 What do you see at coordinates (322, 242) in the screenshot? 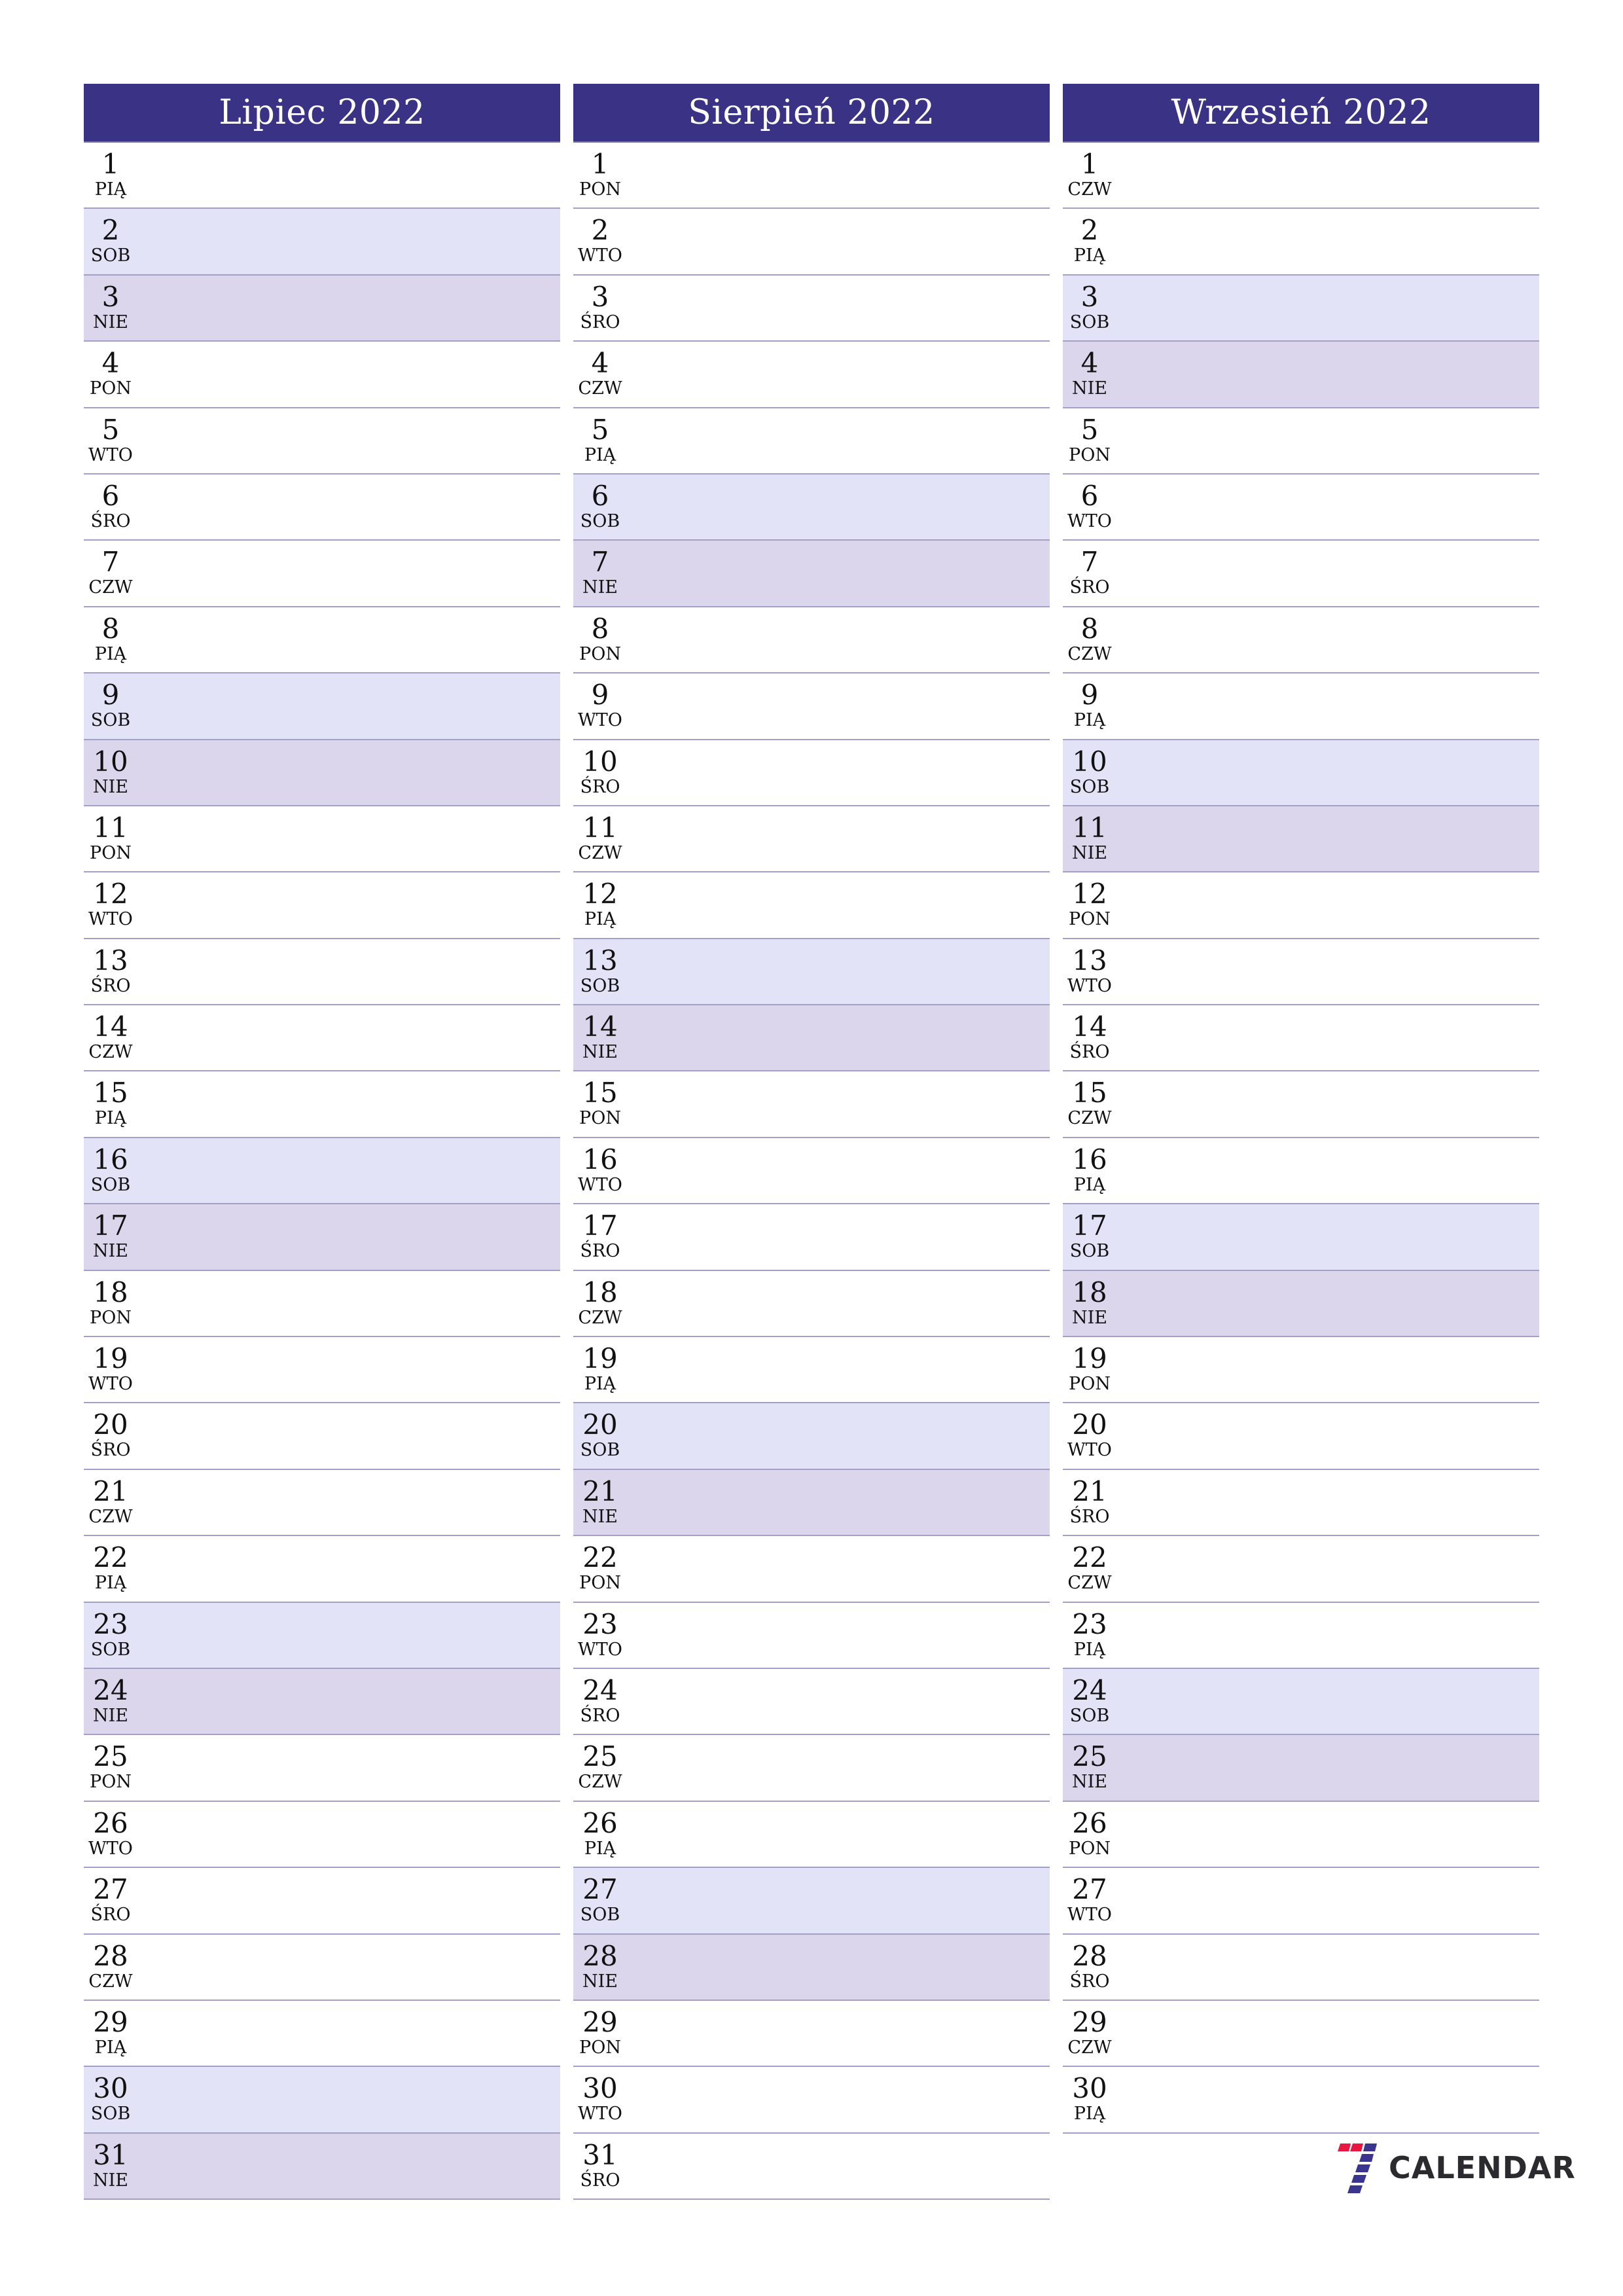
I see `day-row: 2 SOB` at bounding box center [322, 242].